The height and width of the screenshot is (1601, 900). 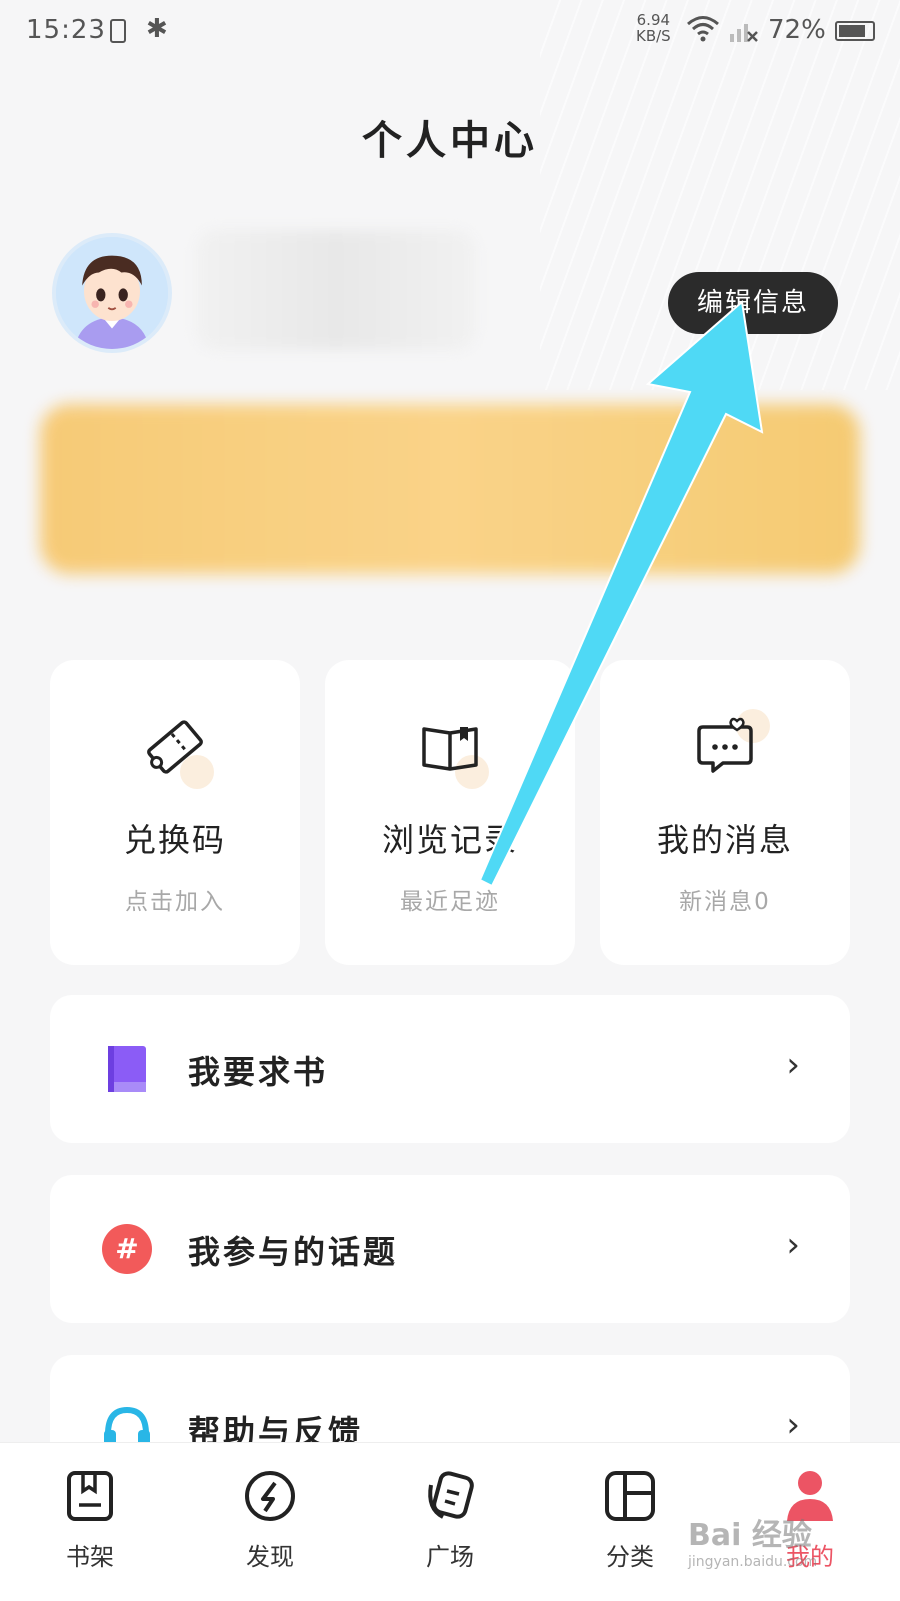 What do you see at coordinates (270, 1496) in the screenshot?
I see `compass-icon` at bounding box center [270, 1496].